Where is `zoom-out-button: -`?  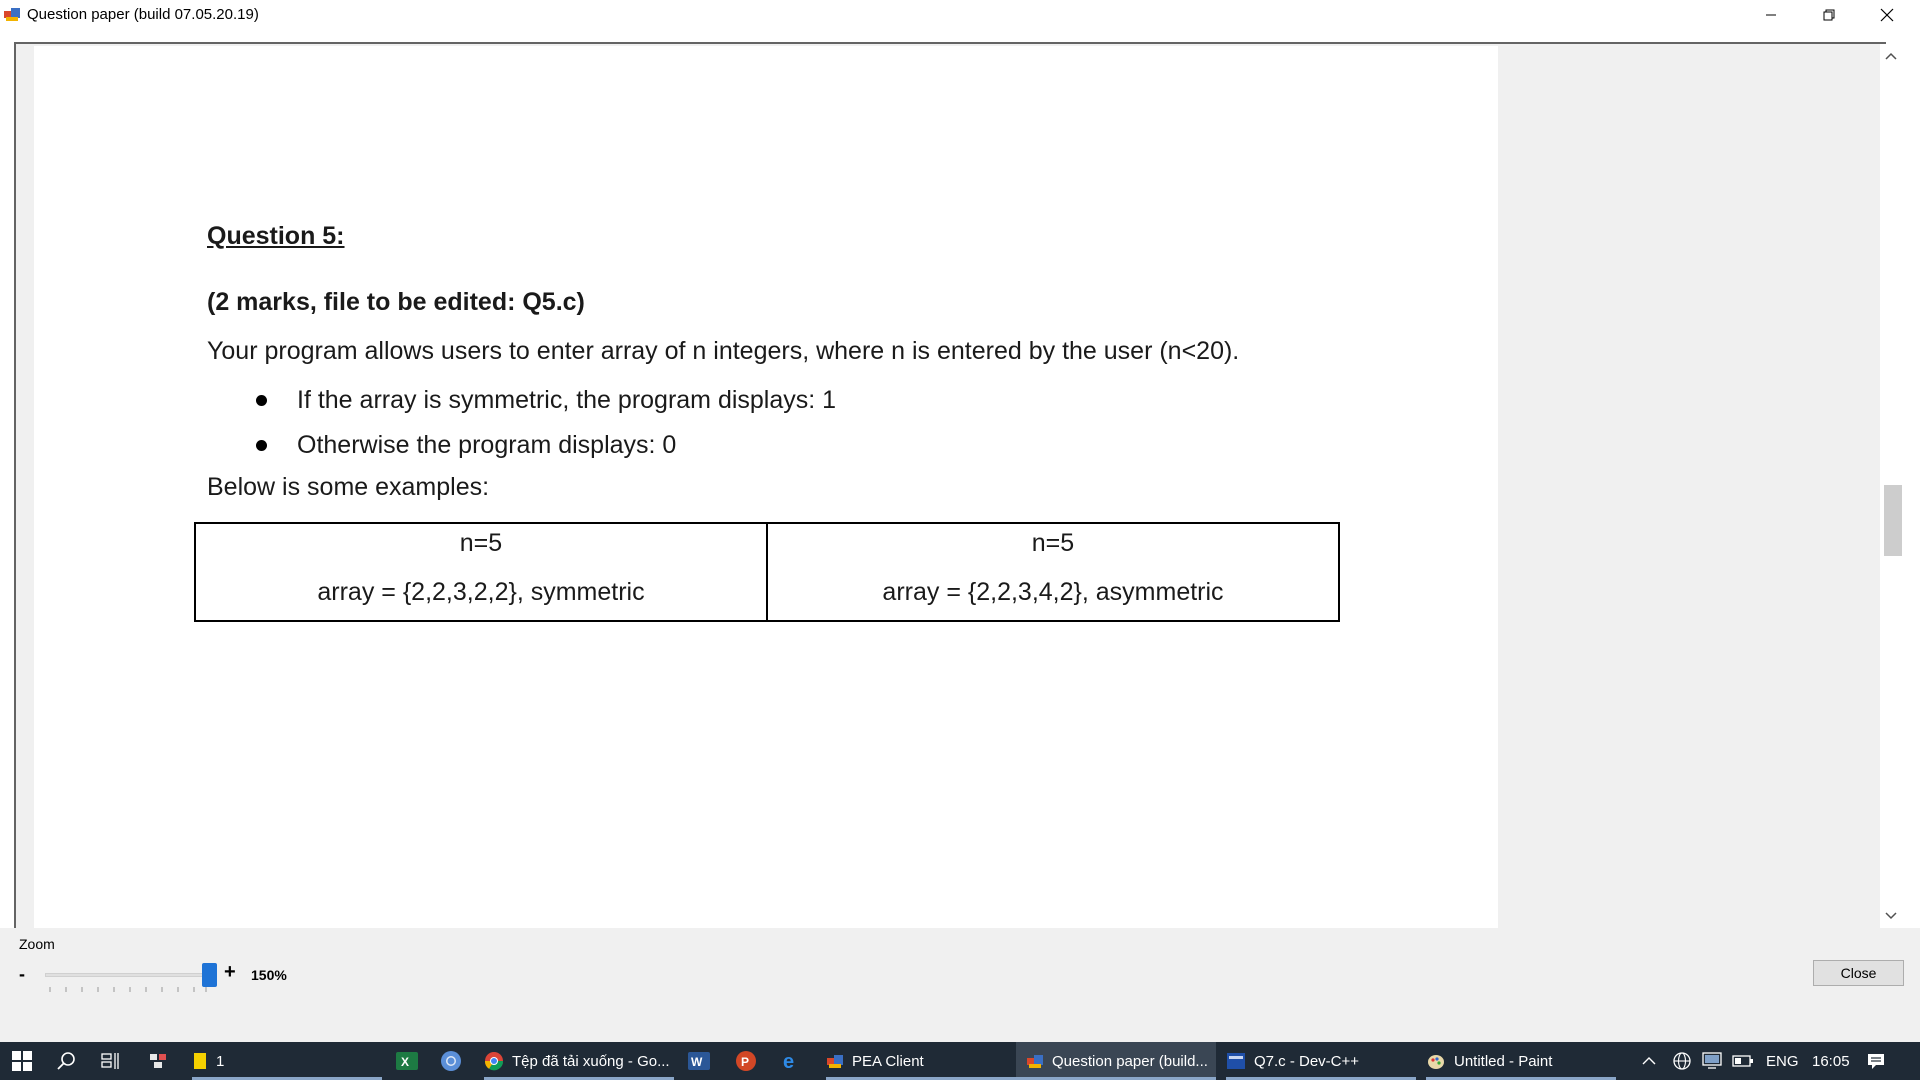 zoom-out-button: - is located at coordinates (22, 974).